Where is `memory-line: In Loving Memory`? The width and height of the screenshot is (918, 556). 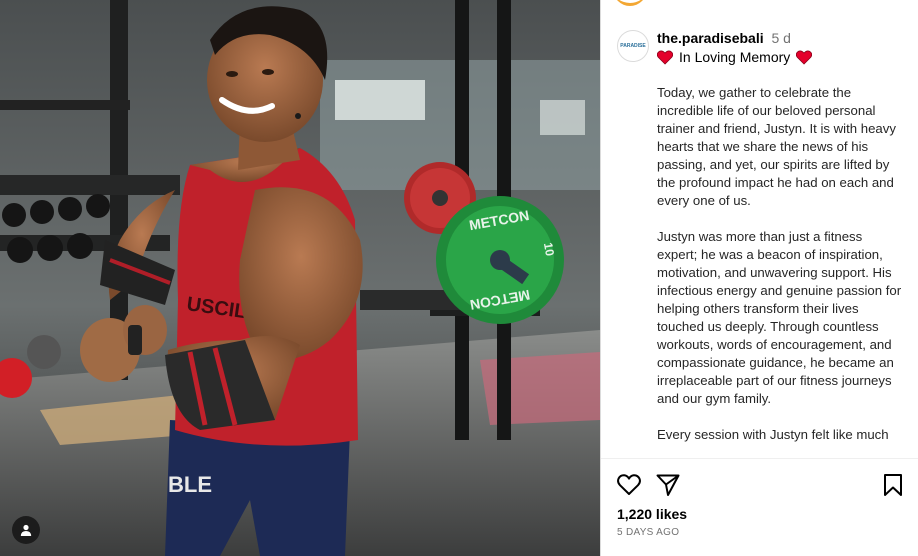 memory-line: In Loving Memory is located at coordinates (735, 57).